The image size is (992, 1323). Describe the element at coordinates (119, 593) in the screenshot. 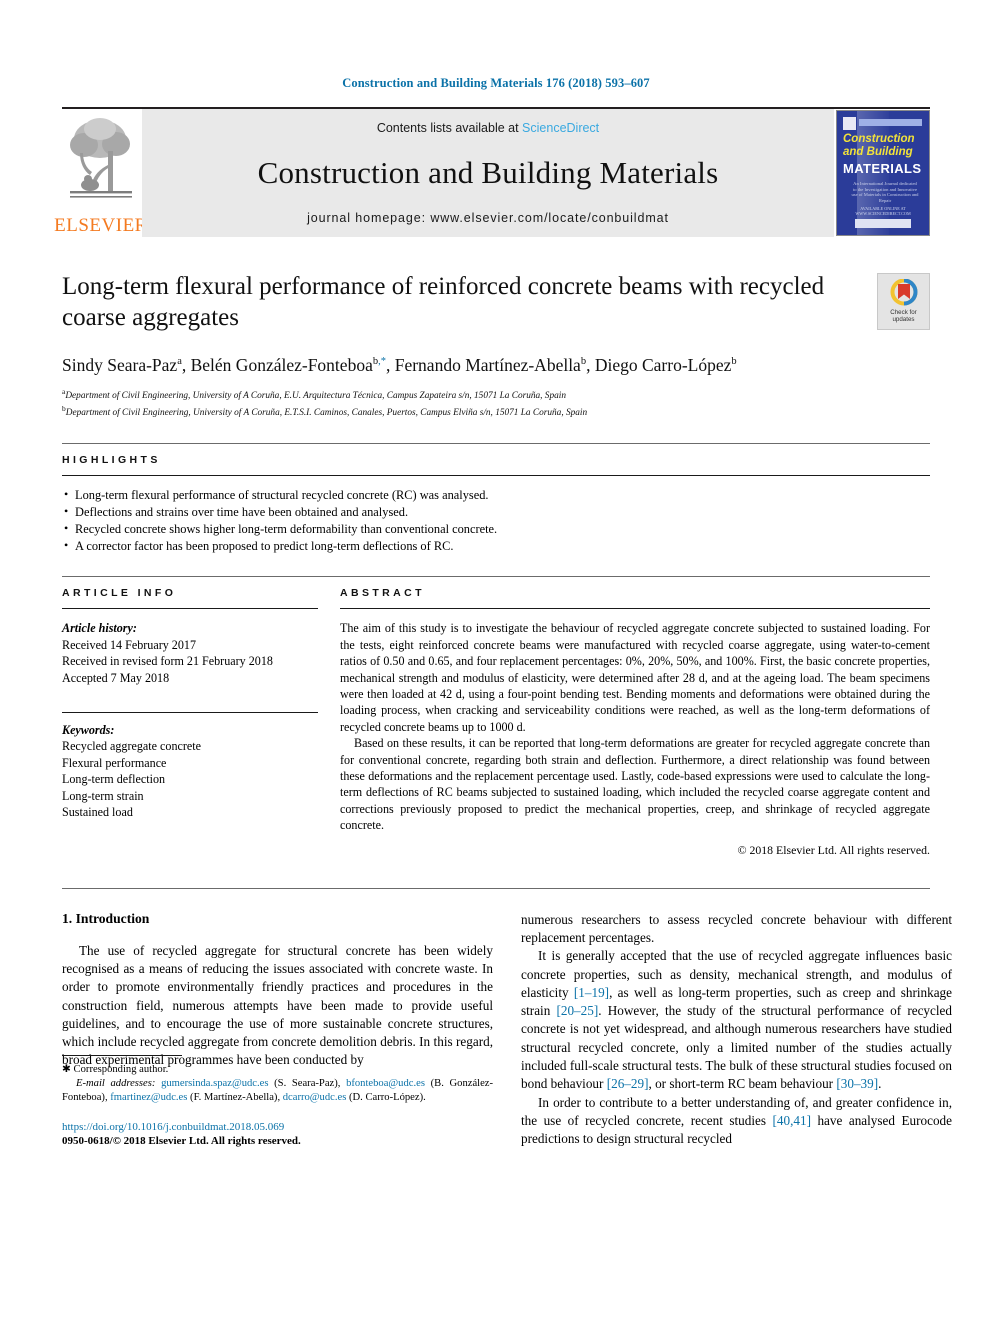

I see `article-info-heading: ARTICLE INFO` at that location.